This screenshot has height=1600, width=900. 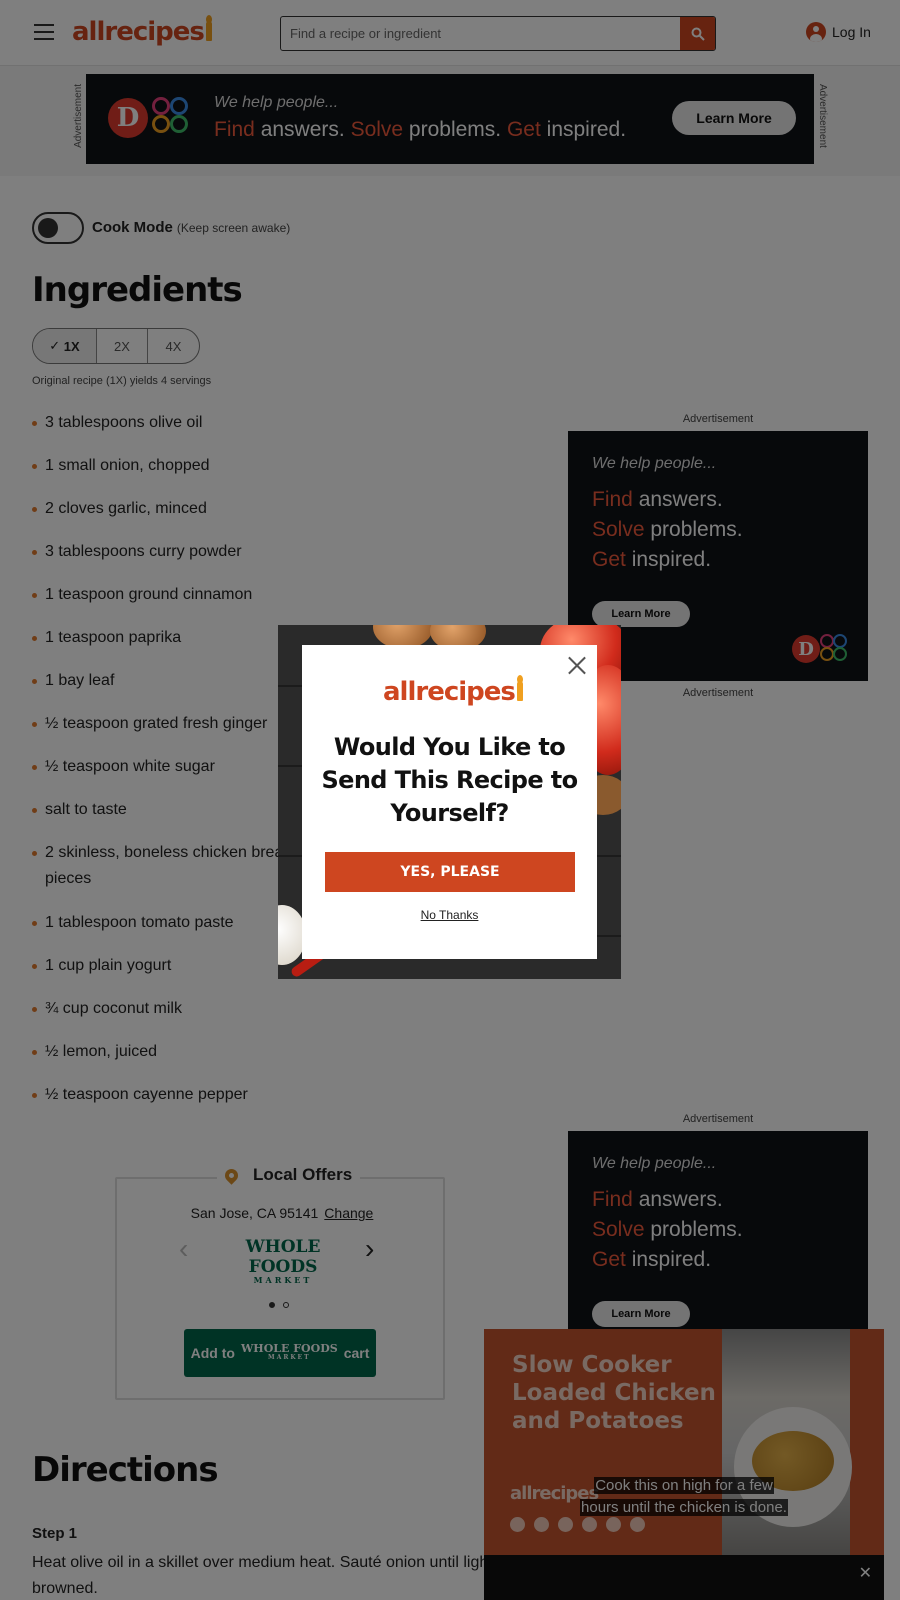 I want to click on close-icon, so click(x=577, y=665).